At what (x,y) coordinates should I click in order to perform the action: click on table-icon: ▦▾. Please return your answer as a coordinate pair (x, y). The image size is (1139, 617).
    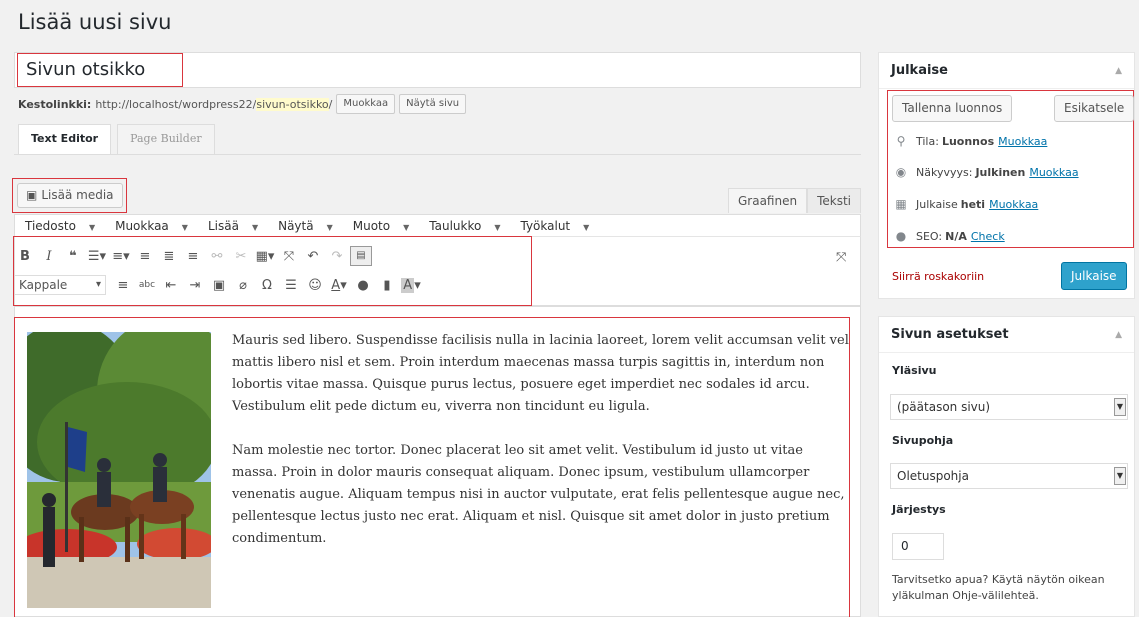
    Looking at the image, I should click on (265, 256).